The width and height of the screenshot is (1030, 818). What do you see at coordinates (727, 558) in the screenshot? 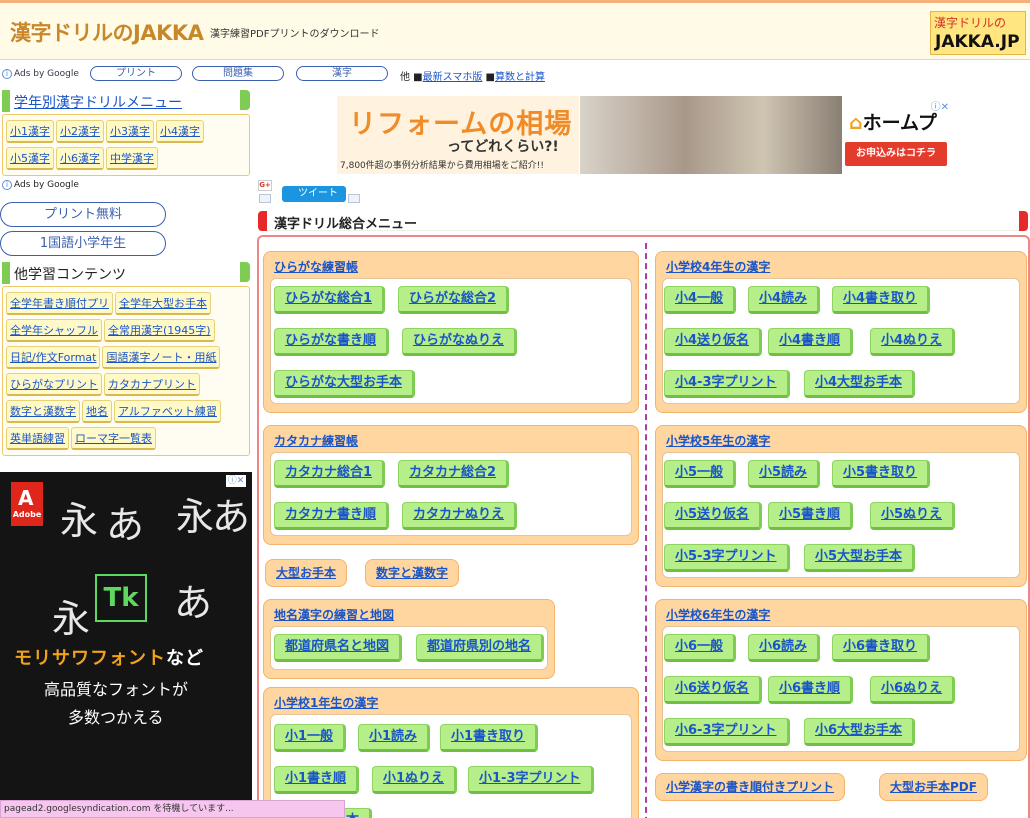
I see `btn-g5-3char: 小5-3字プリント` at bounding box center [727, 558].